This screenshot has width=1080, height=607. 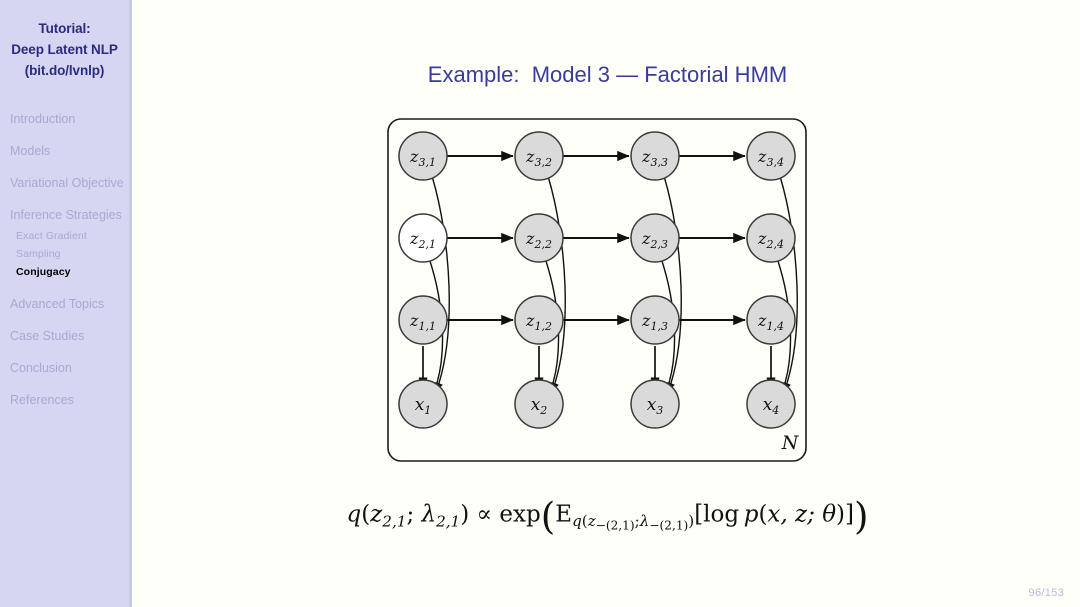 What do you see at coordinates (423, 320) in the screenshot?
I see `node-z1-1: z1,1` at bounding box center [423, 320].